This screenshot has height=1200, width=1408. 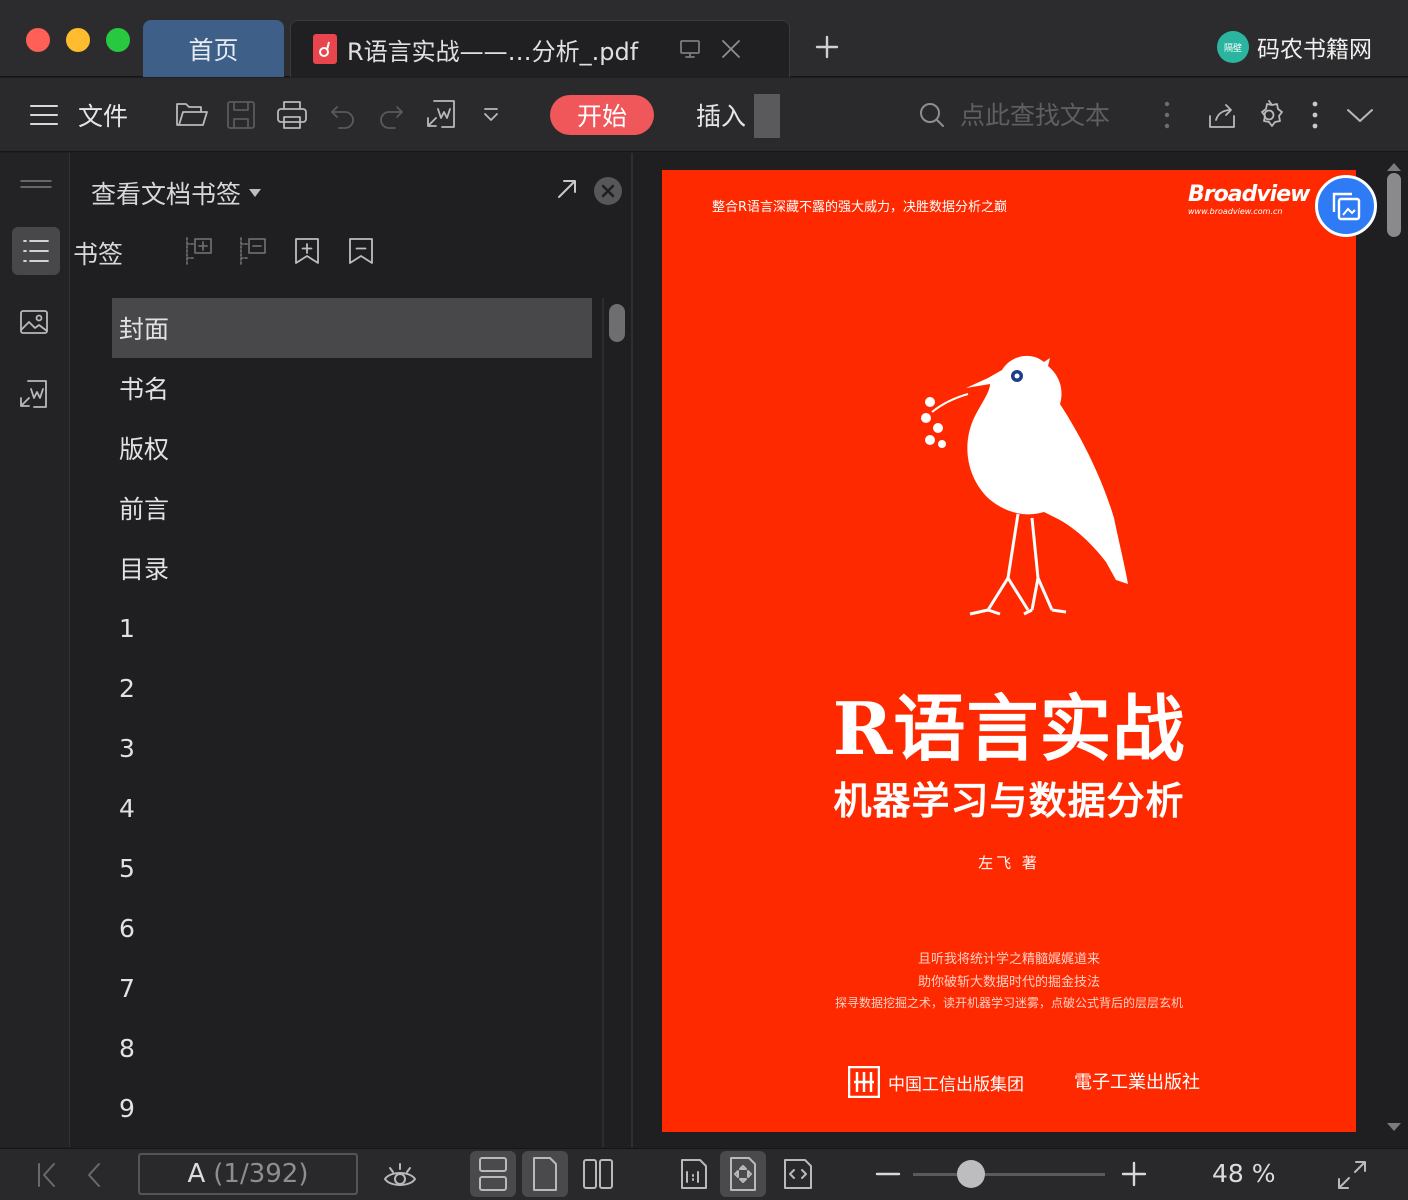 I want to click on left-rail, so click(x=35, y=650).